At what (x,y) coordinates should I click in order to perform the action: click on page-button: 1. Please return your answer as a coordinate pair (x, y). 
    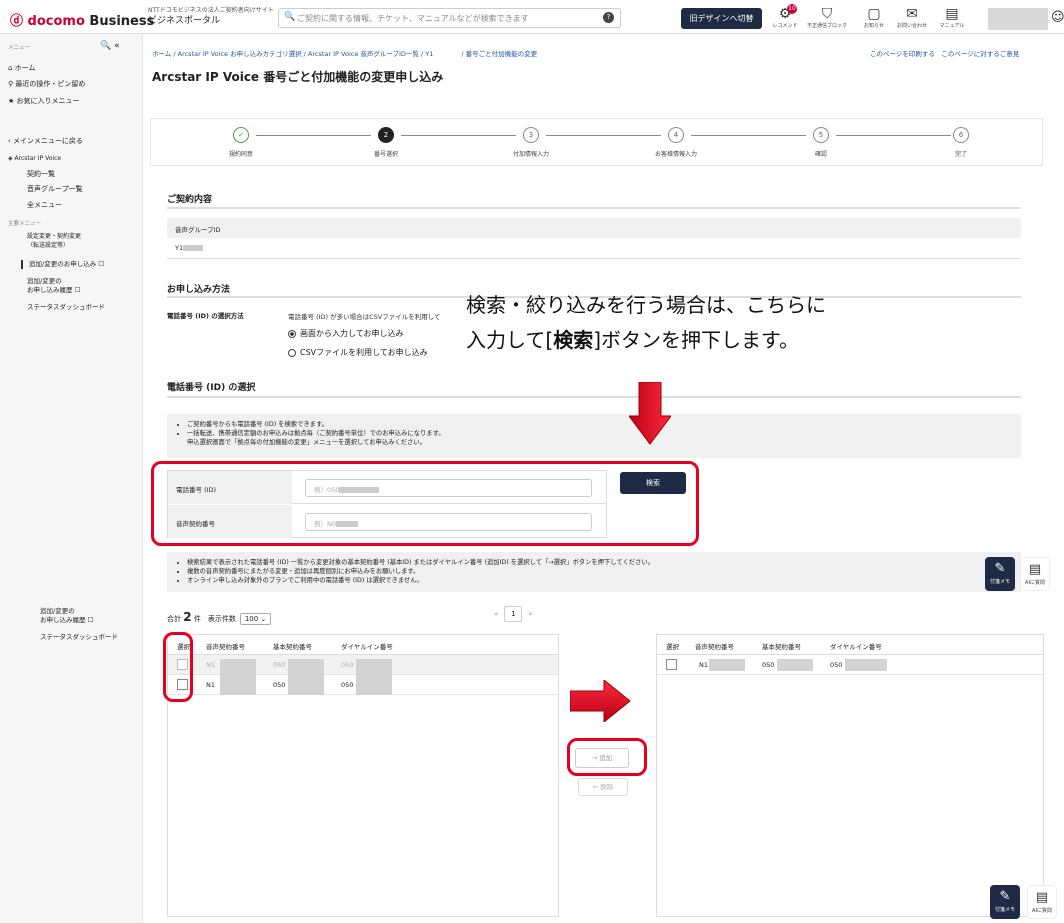
    Looking at the image, I should click on (513, 614).